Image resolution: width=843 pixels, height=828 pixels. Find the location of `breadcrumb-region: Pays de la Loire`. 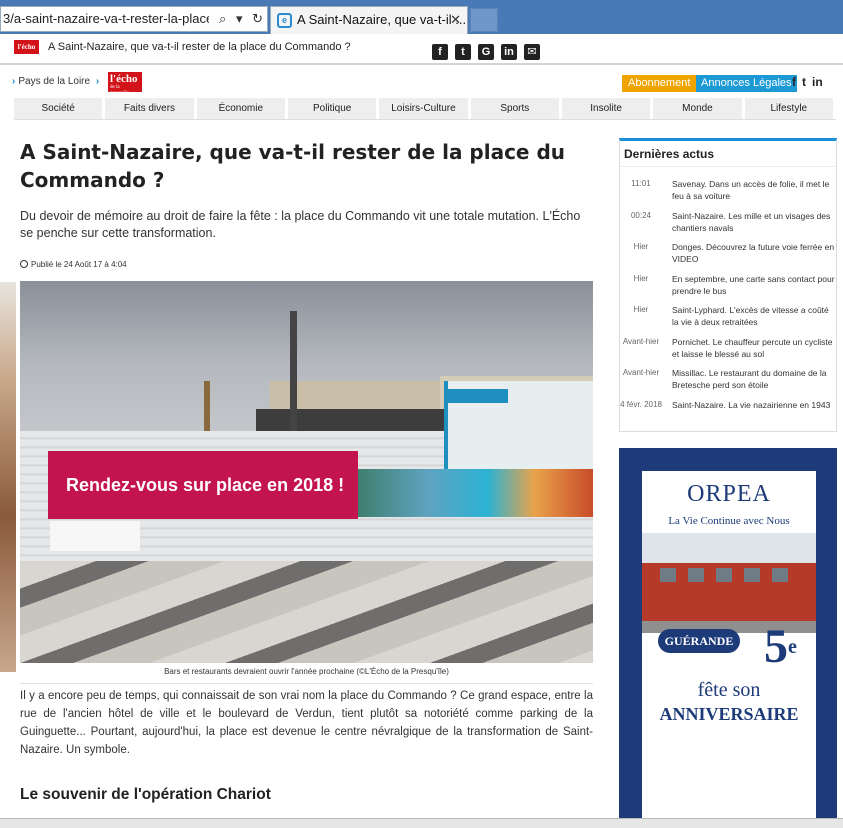

breadcrumb-region: Pays de la Loire is located at coordinates (54, 81).